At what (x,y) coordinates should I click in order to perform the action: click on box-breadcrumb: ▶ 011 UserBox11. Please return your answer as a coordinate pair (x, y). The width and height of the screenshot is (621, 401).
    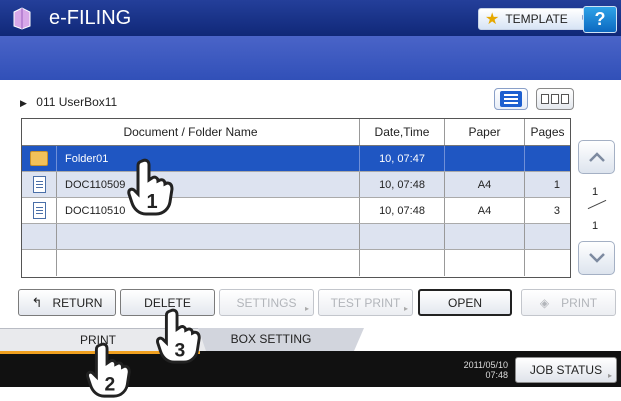
    Looking at the image, I should click on (68, 102).